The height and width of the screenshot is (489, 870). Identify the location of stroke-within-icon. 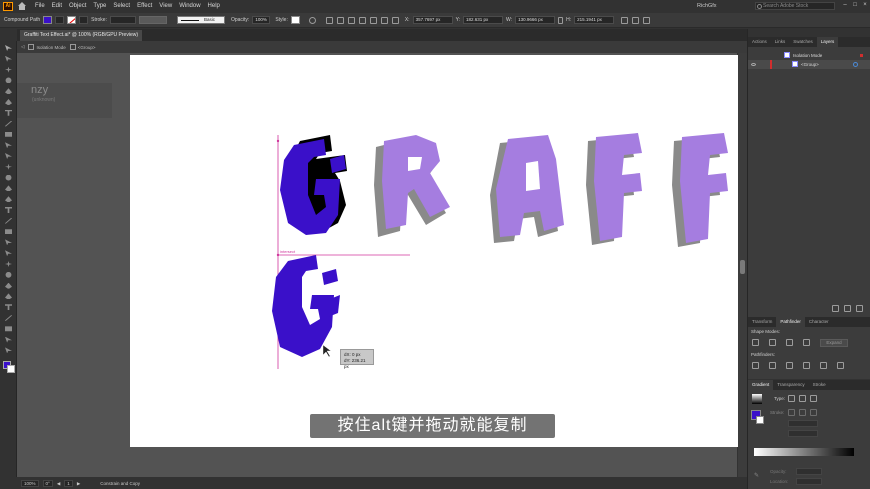
(791, 412).